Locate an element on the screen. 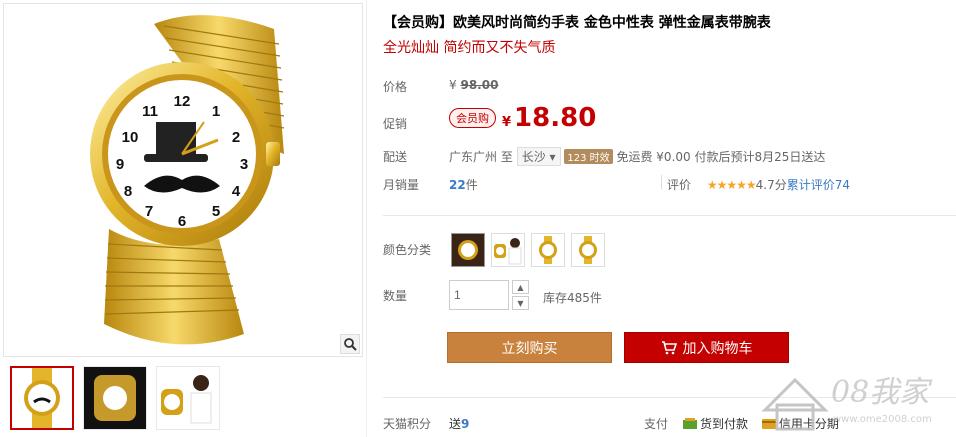  points-info: 送9 is located at coordinates (459, 423).